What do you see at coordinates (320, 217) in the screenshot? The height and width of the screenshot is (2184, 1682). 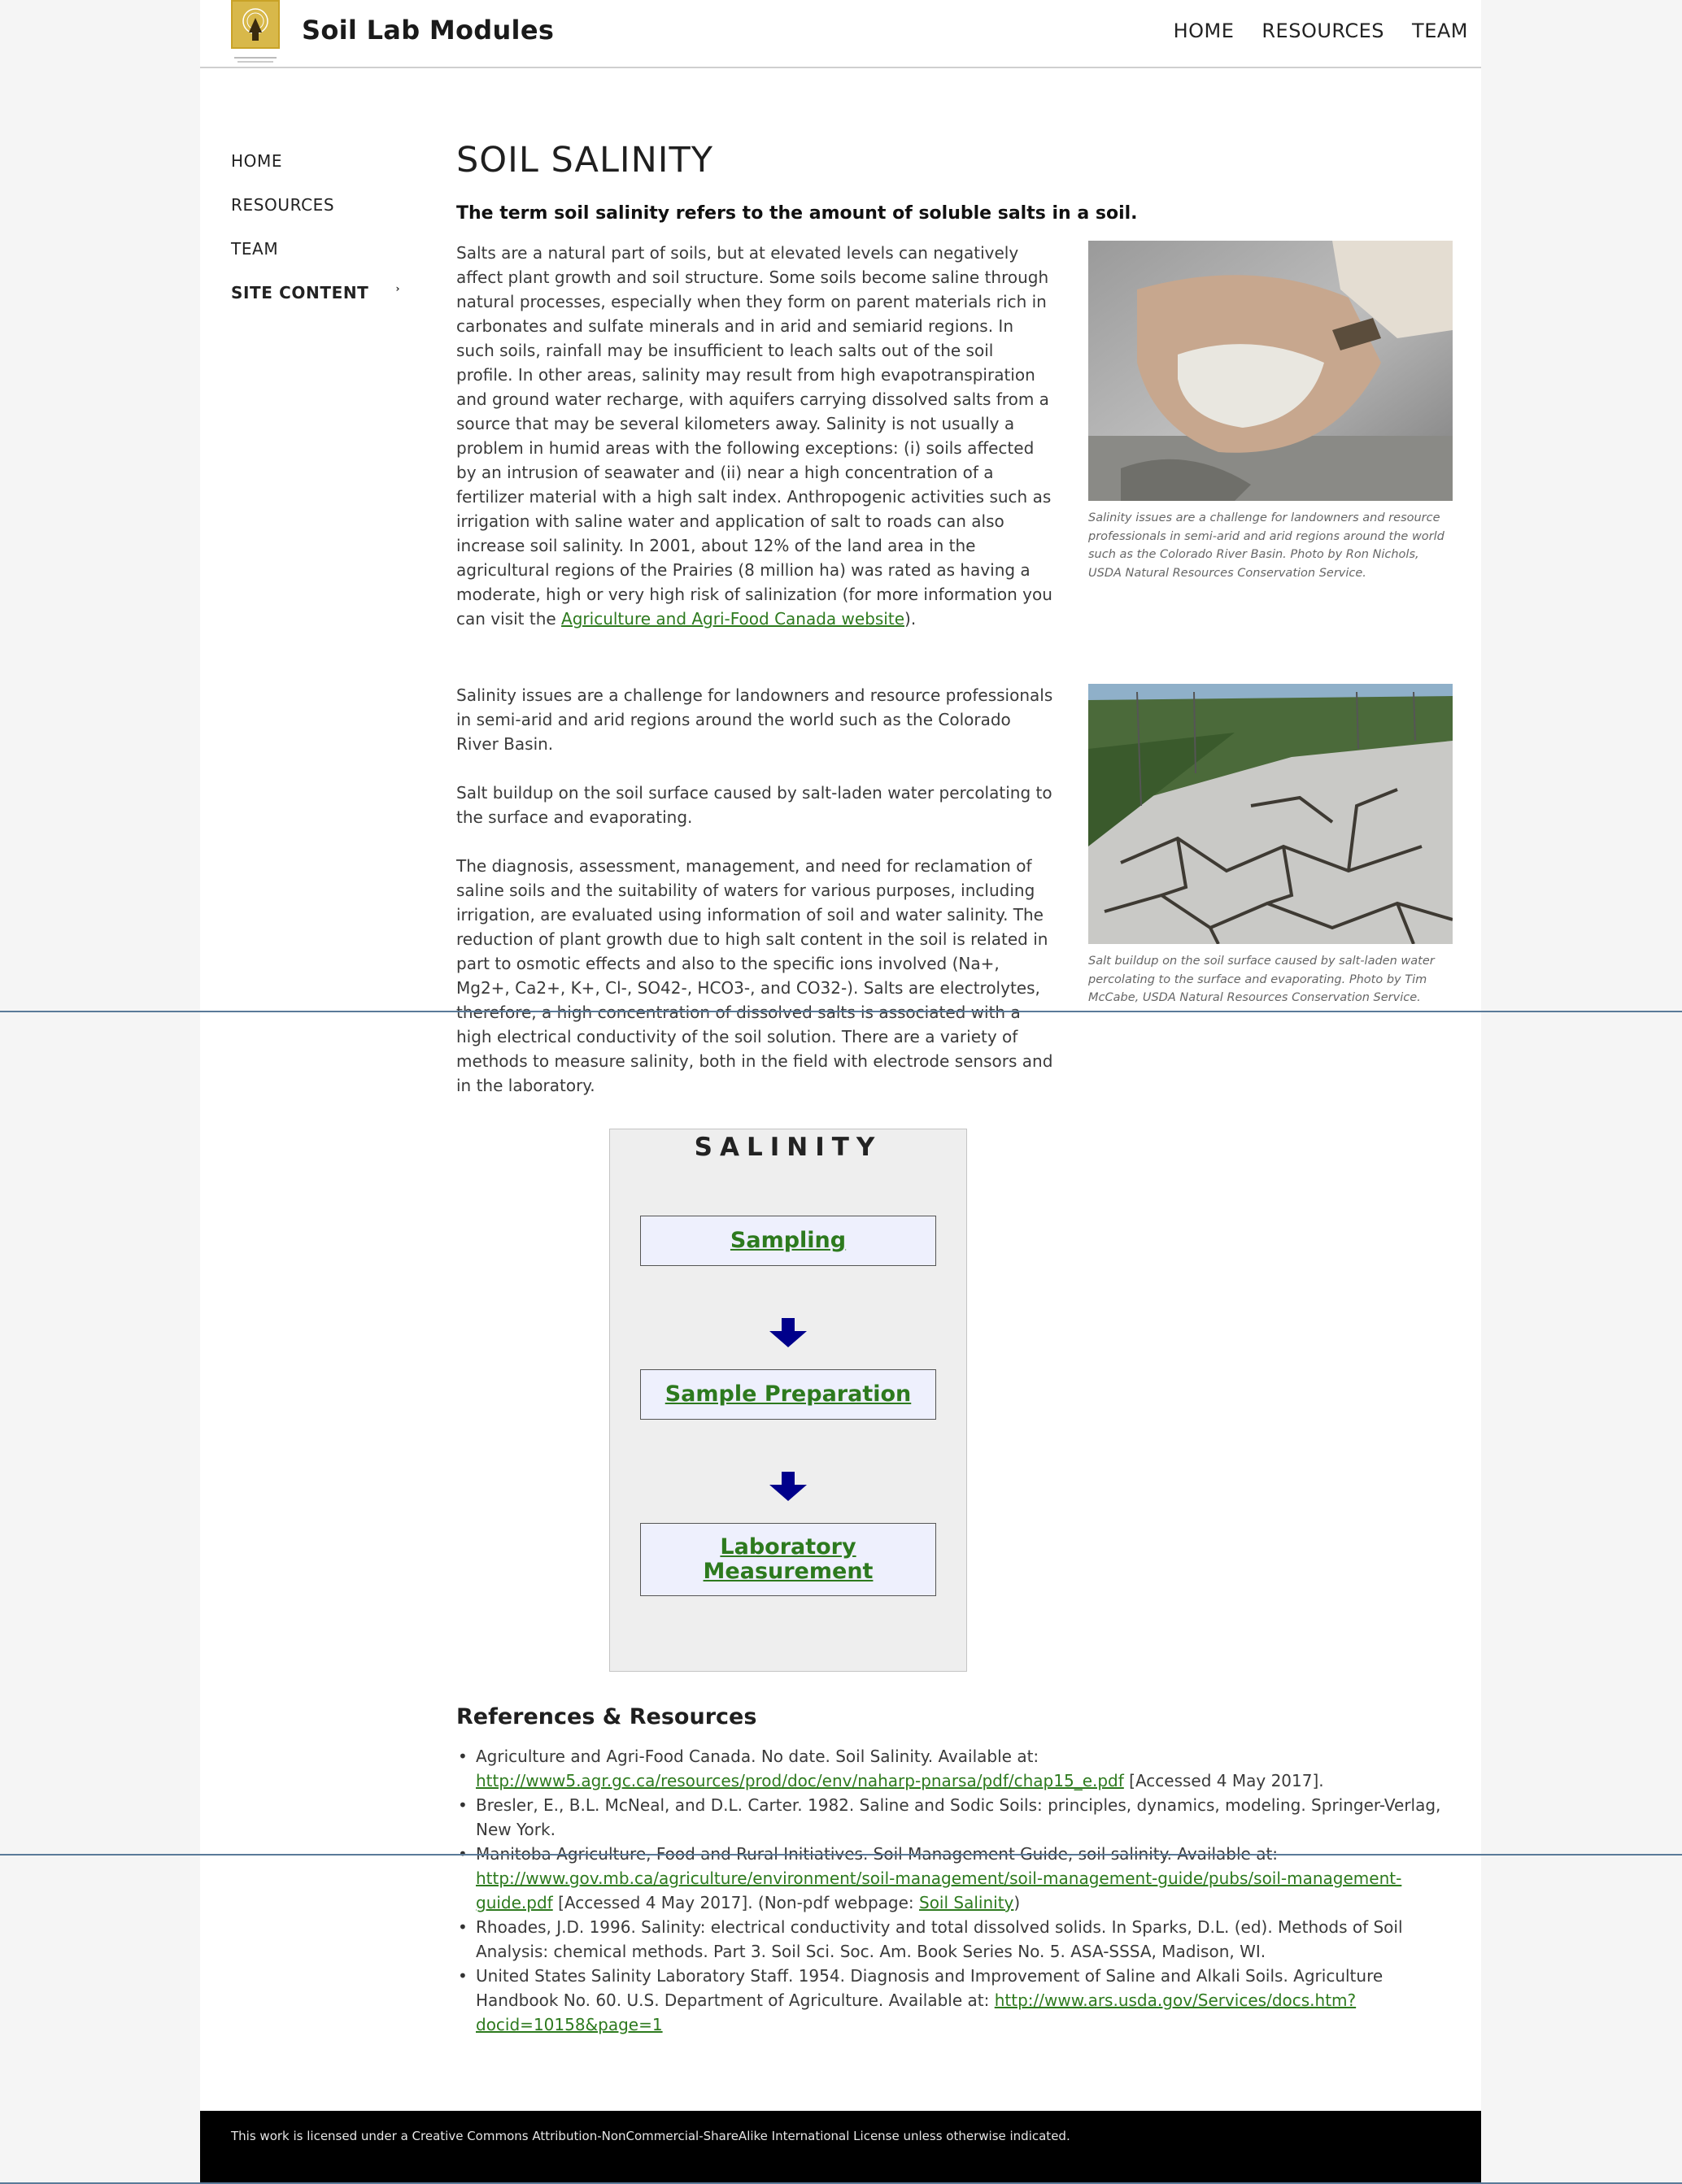 I see `sidebar-item-resources: RESOURCES` at bounding box center [320, 217].